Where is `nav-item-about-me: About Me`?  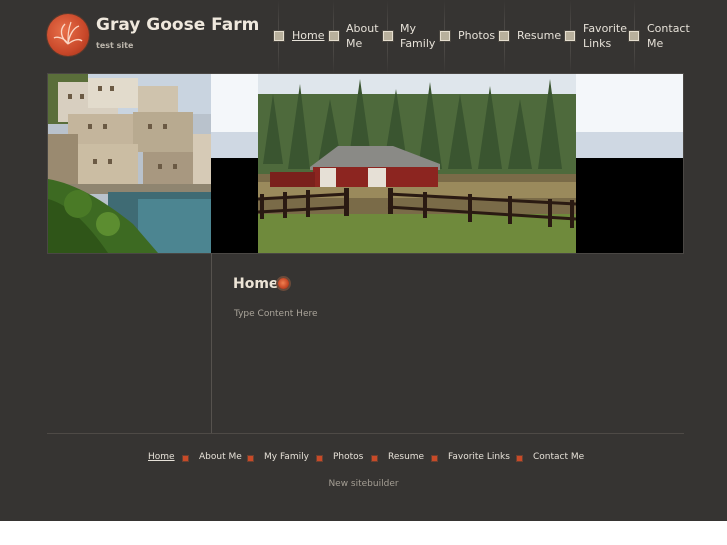 nav-item-about-me: About Me is located at coordinates (364, 36).